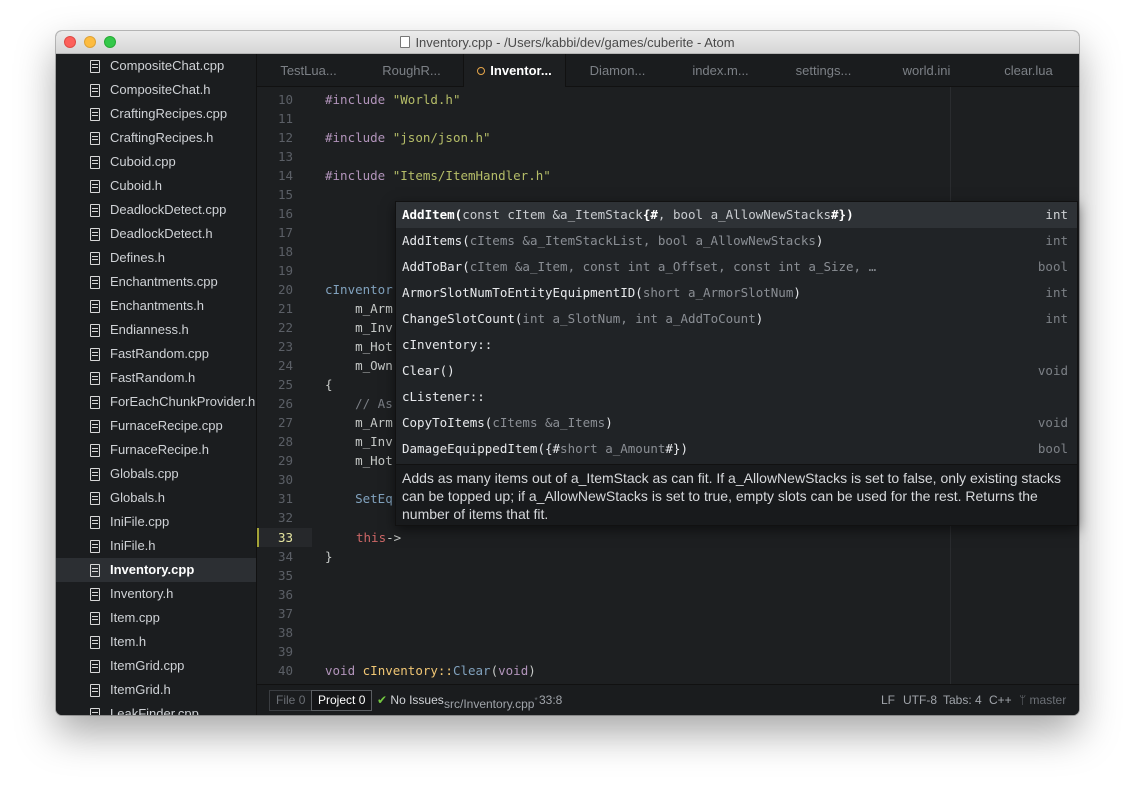  I want to click on file-path: src/Inventory.cpp, so click(489, 704).